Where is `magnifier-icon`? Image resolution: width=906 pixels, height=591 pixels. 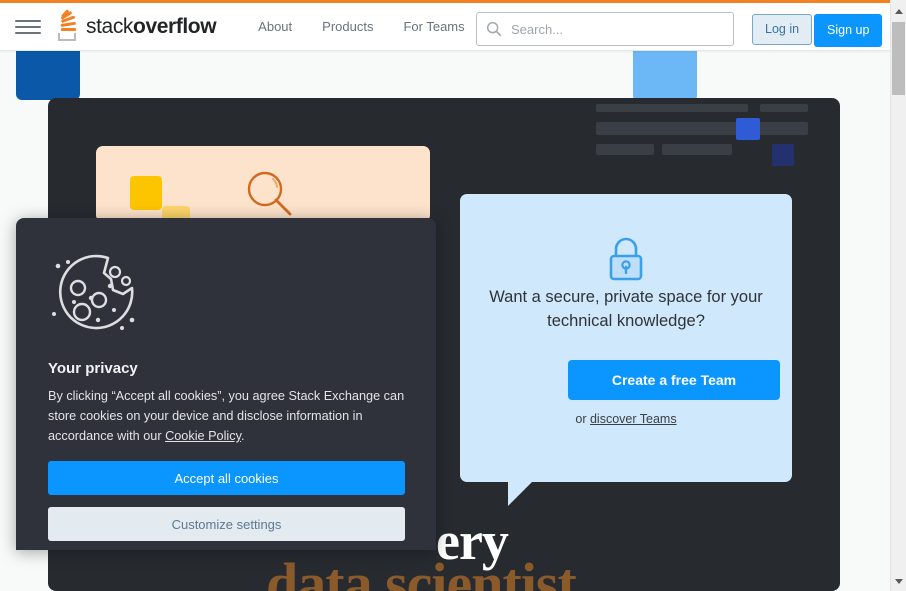
magnifier-icon is located at coordinates (269, 193).